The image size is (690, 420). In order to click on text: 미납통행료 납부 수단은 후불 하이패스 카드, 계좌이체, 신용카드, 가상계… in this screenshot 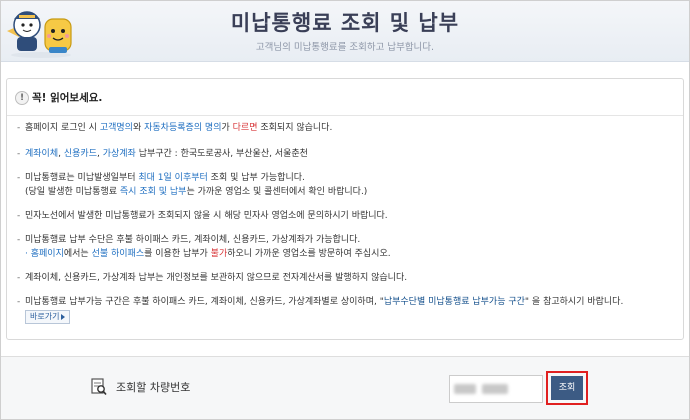, I will do `click(193, 240)`.